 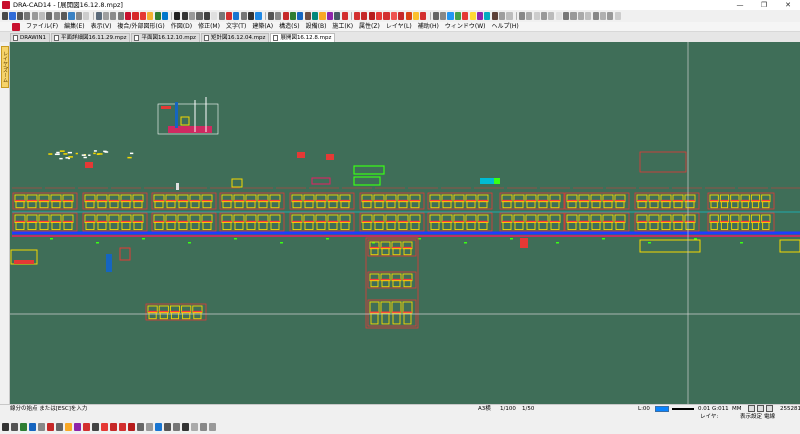 I want to click on menu-item: レイヤ(L), so click(x=399, y=27).